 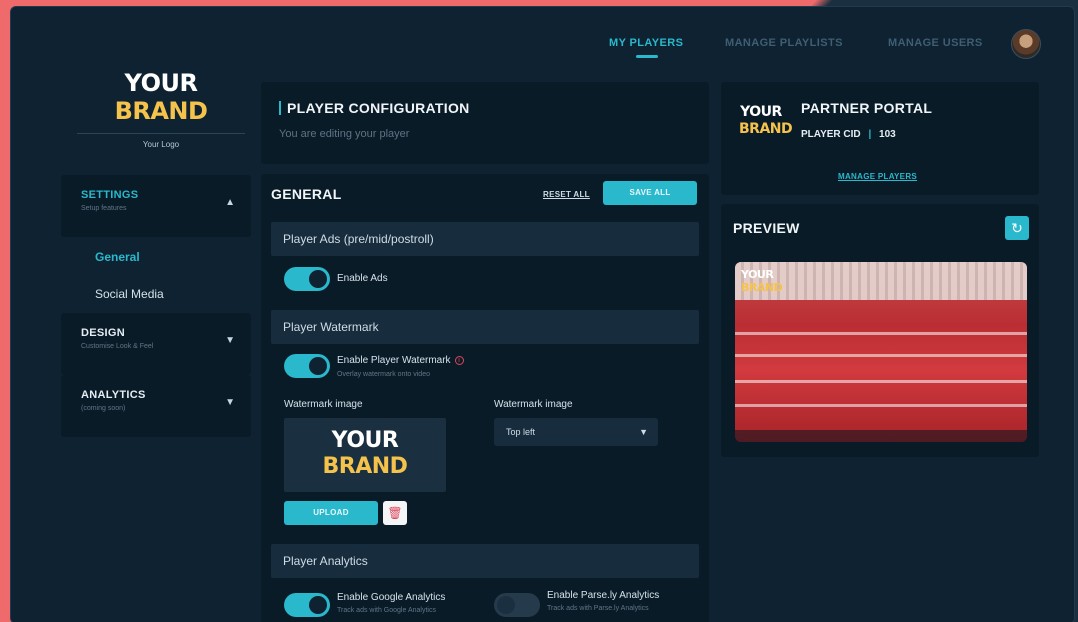 I want to click on chevron-up-icon: ▲, so click(x=230, y=202).